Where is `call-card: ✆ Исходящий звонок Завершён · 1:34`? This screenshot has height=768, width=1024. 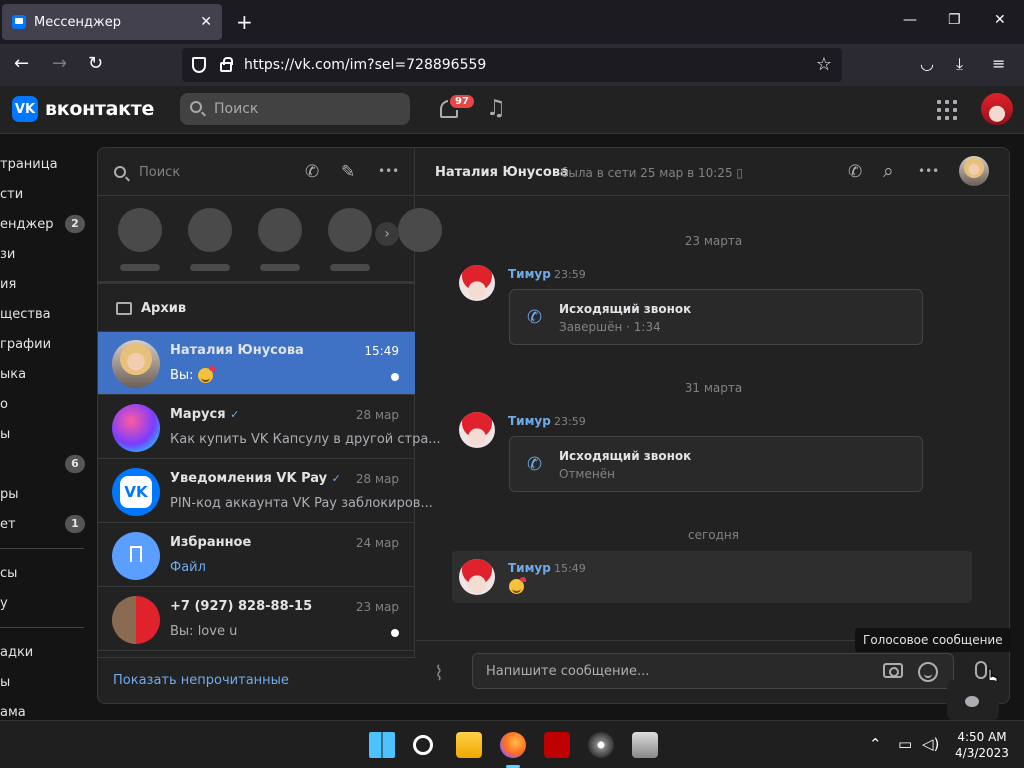 call-card: ✆ Исходящий звонок Завершён · 1:34 is located at coordinates (716, 317).